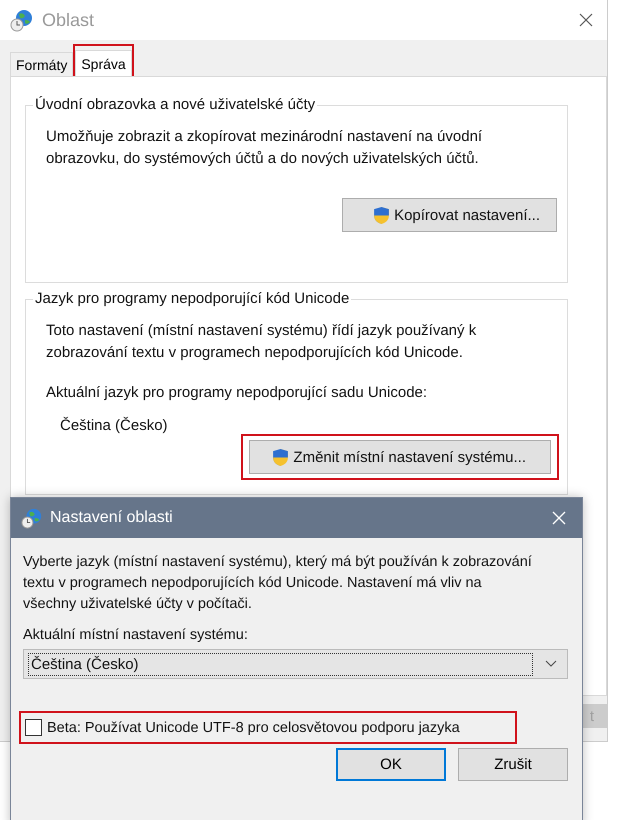  Describe the element at coordinates (295, 664) in the screenshot. I see `locale-dropdown: Čeština (Česko)` at that location.